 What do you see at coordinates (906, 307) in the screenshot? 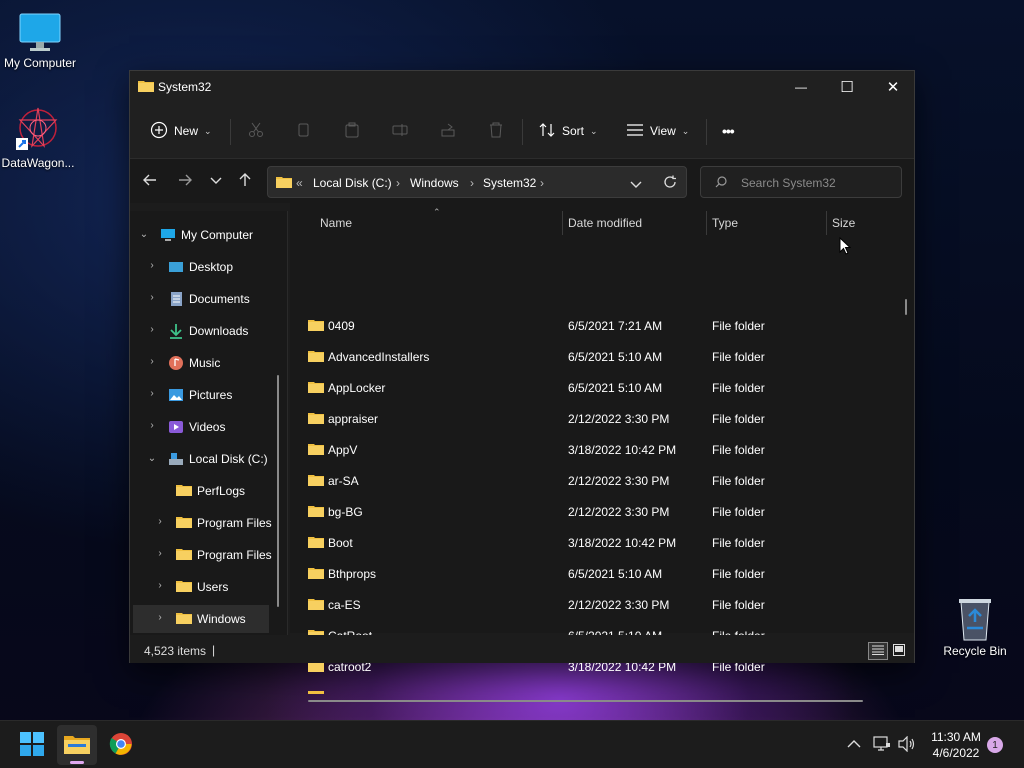
I see `vertical-scrollbar` at bounding box center [906, 307].